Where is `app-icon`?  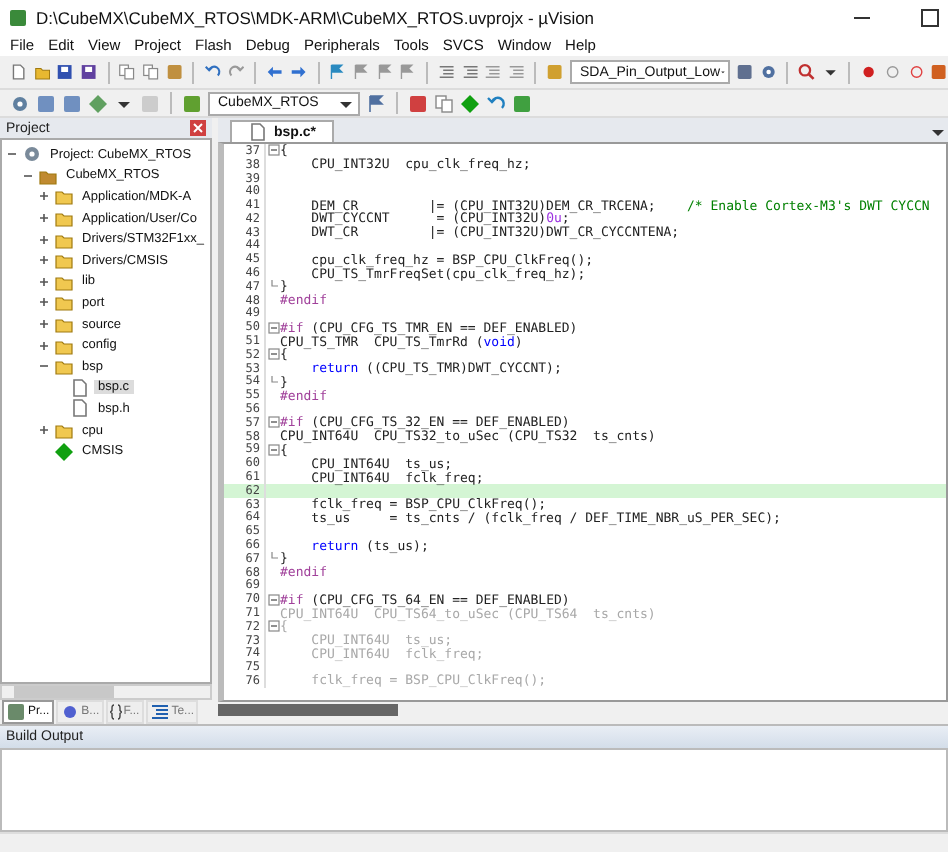
app-icon is located at coordinates (18, 17).